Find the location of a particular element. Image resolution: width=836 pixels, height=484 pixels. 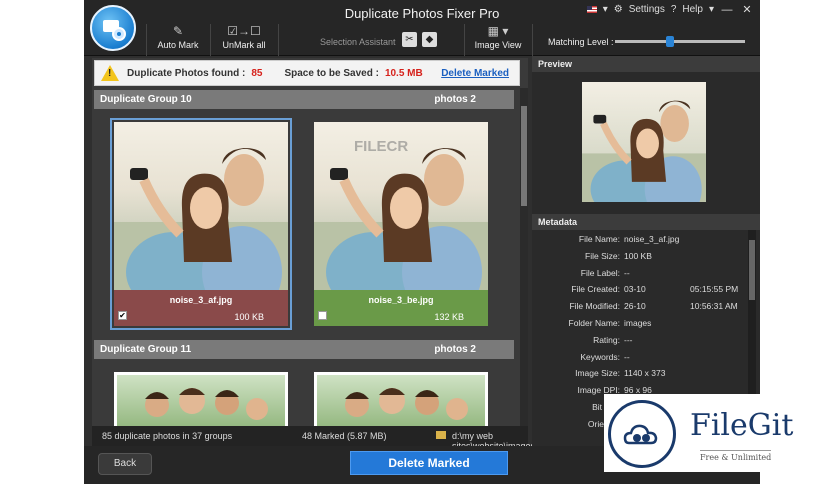

selection-eraser-icon: ◆ is located at coordinates (429, 39).